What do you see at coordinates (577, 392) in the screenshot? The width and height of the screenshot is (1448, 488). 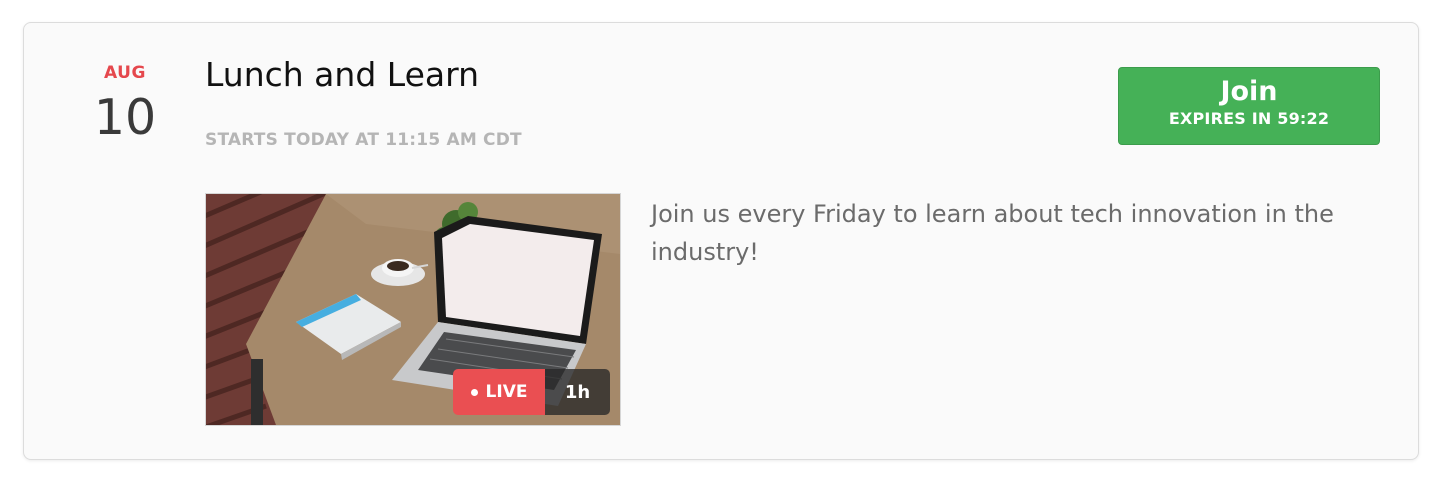 I see `duration-badge: 1h` at bounding box center [577, 392].